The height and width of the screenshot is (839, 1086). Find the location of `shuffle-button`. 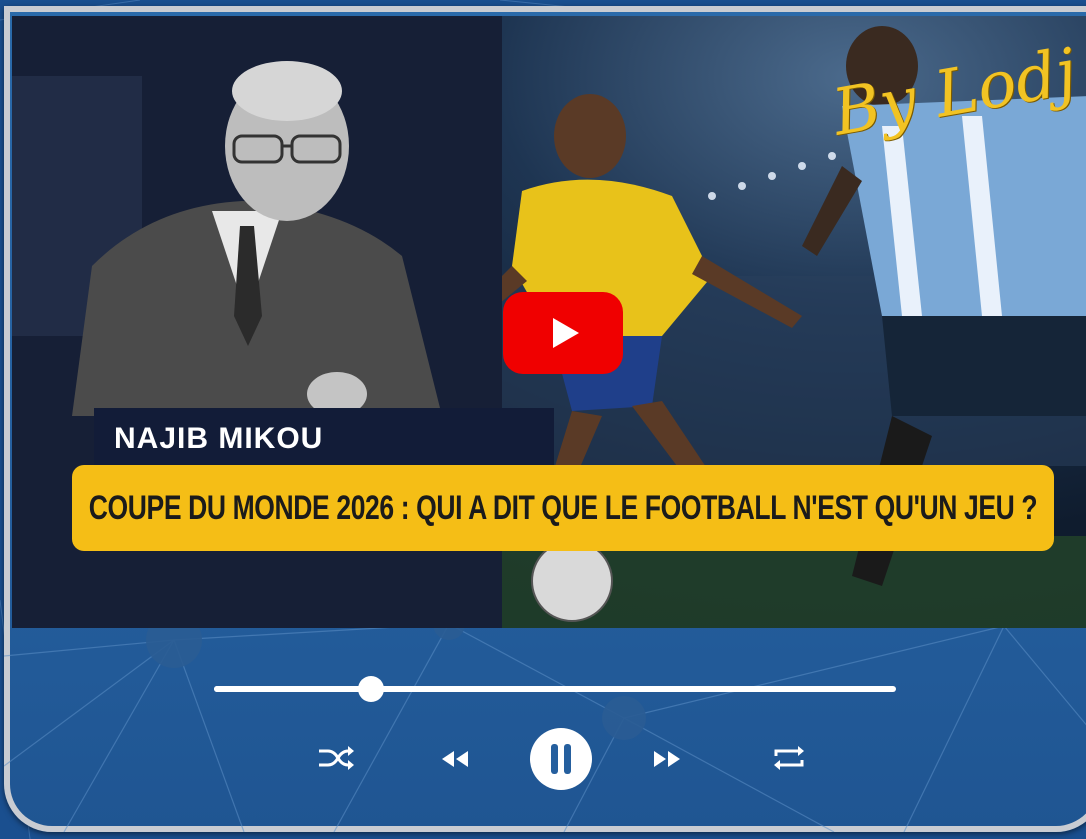

shuffle-button is located at coordinates (336, 758).